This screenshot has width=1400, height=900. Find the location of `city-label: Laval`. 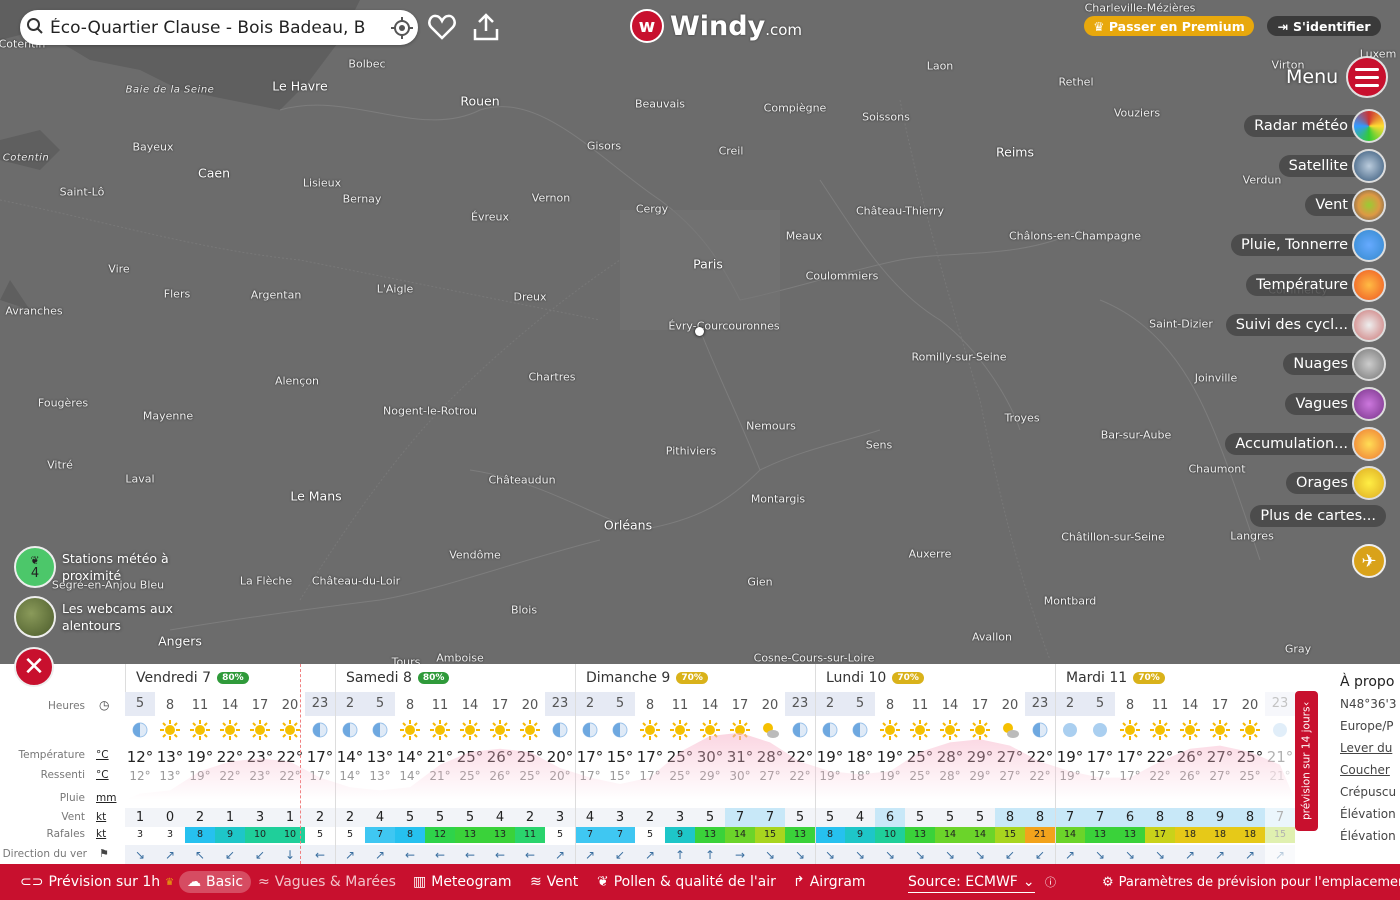

city-label: Laval is located at coordinates (140, 479).